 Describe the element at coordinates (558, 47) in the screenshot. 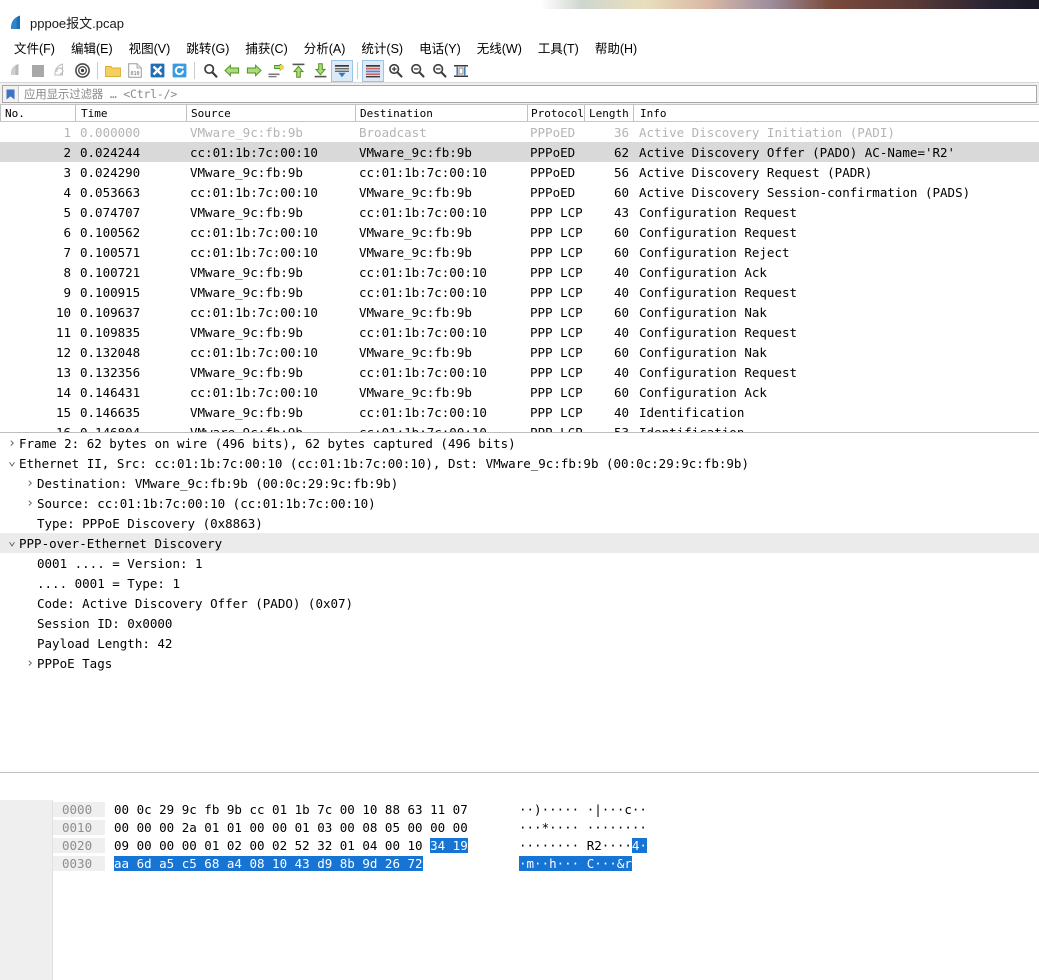

I see `menu-item-tools: 工具(T)` at that location.